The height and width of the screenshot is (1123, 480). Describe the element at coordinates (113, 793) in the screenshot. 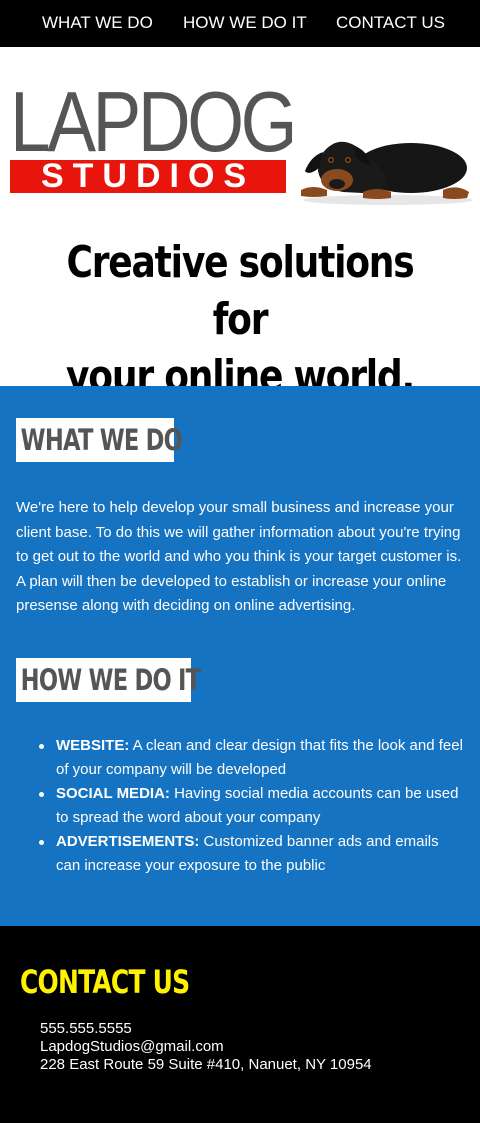

I see `list-item-title: SOCIAL MEDIA:` at that location.